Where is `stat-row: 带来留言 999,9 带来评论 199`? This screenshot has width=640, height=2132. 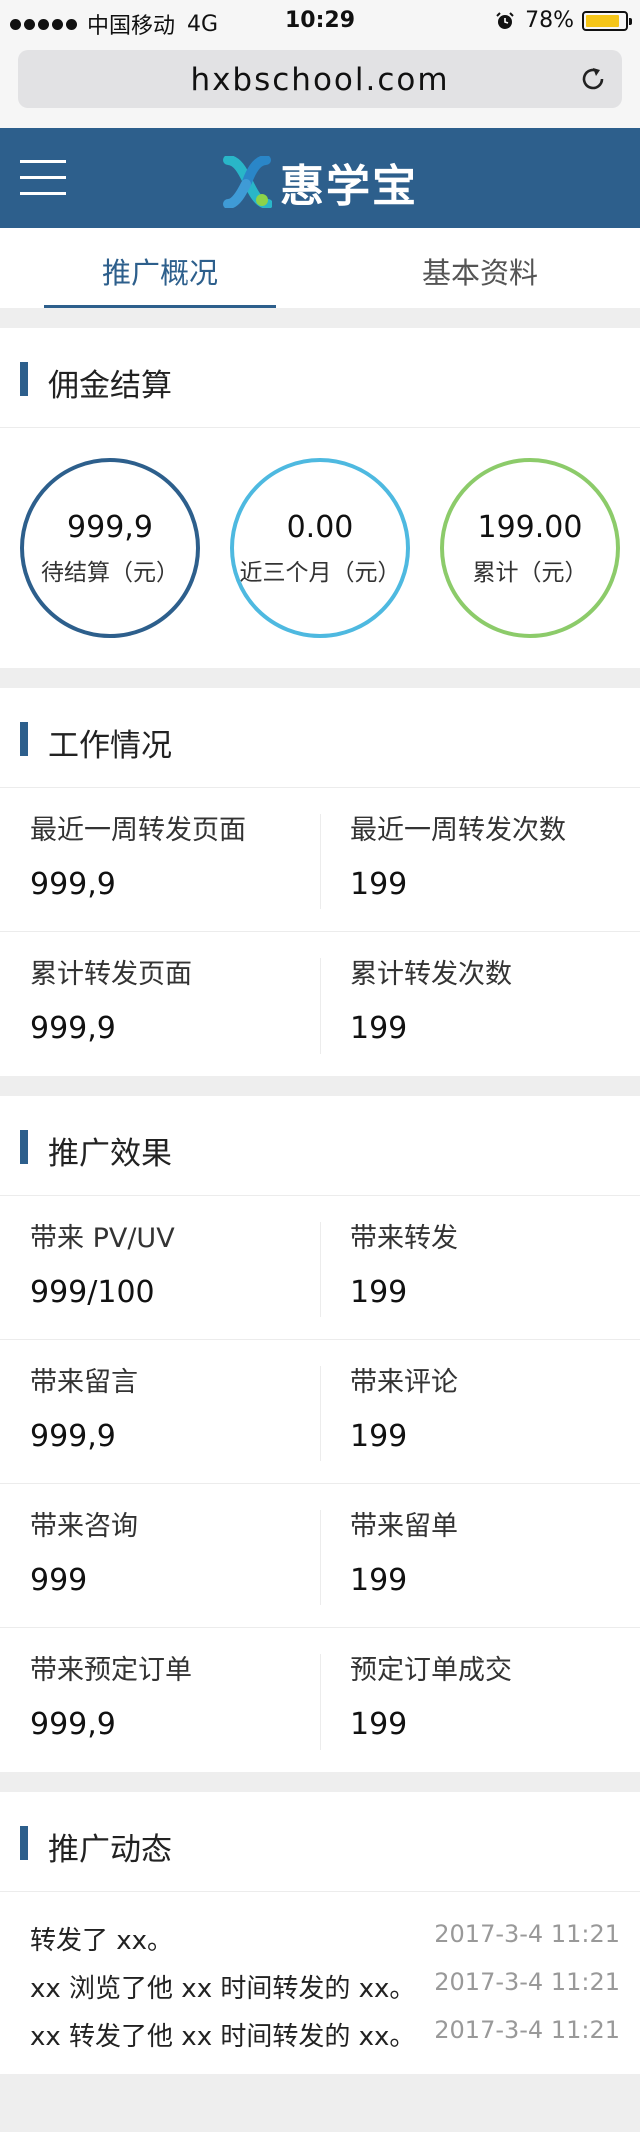
stat-row: 带来留言 999,9 带来评论 199 is located at coordinates (320, 1412).